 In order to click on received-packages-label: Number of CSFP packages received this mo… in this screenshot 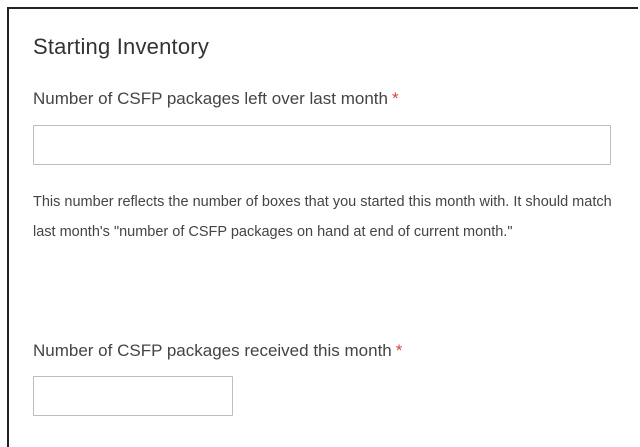, I will do `click(217, 351)`.